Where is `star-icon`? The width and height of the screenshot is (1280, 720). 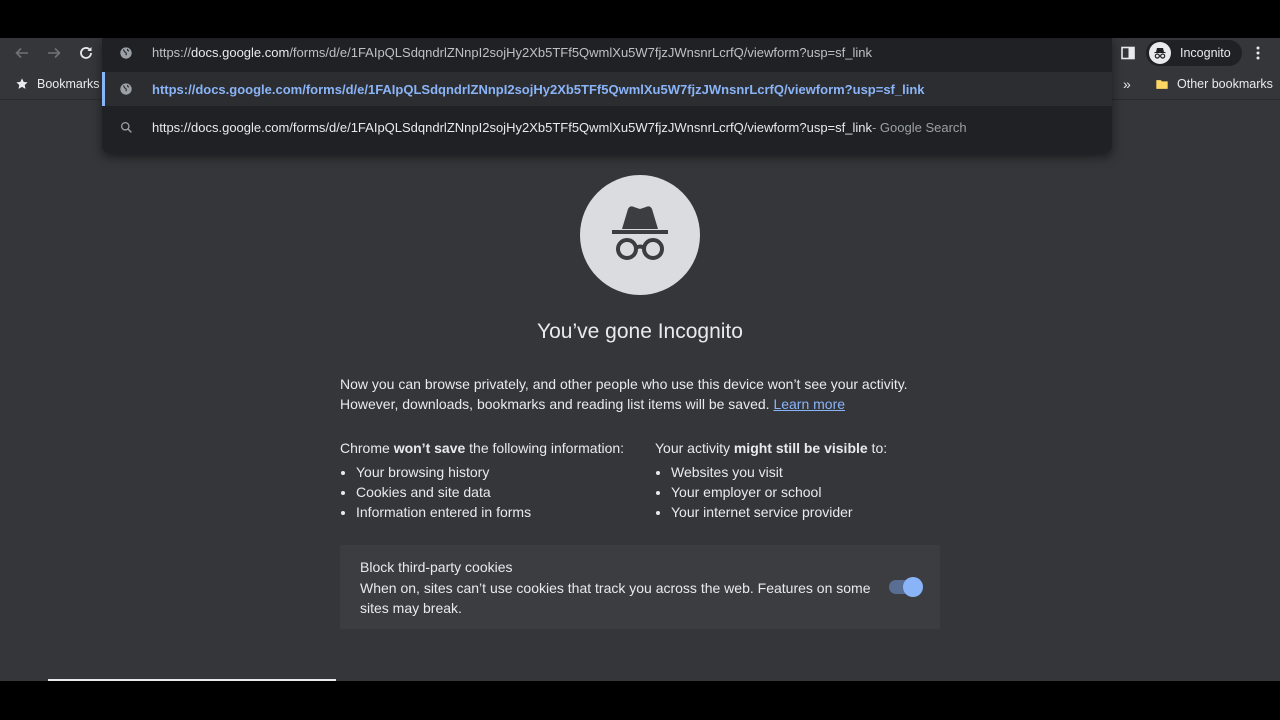 star-icon is located at coordinates (22, 83).